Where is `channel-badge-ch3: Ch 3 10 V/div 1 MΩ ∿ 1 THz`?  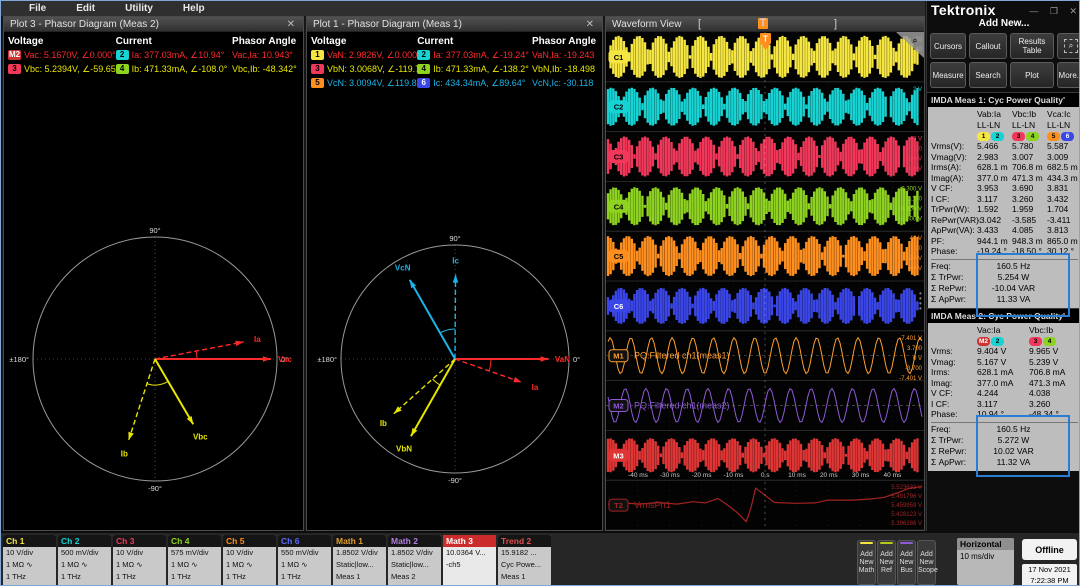
channel-badge-ch3: Ch 3 10 V/div 1 MΩ ∿ 1 THz is located at coordinates (139, 560).